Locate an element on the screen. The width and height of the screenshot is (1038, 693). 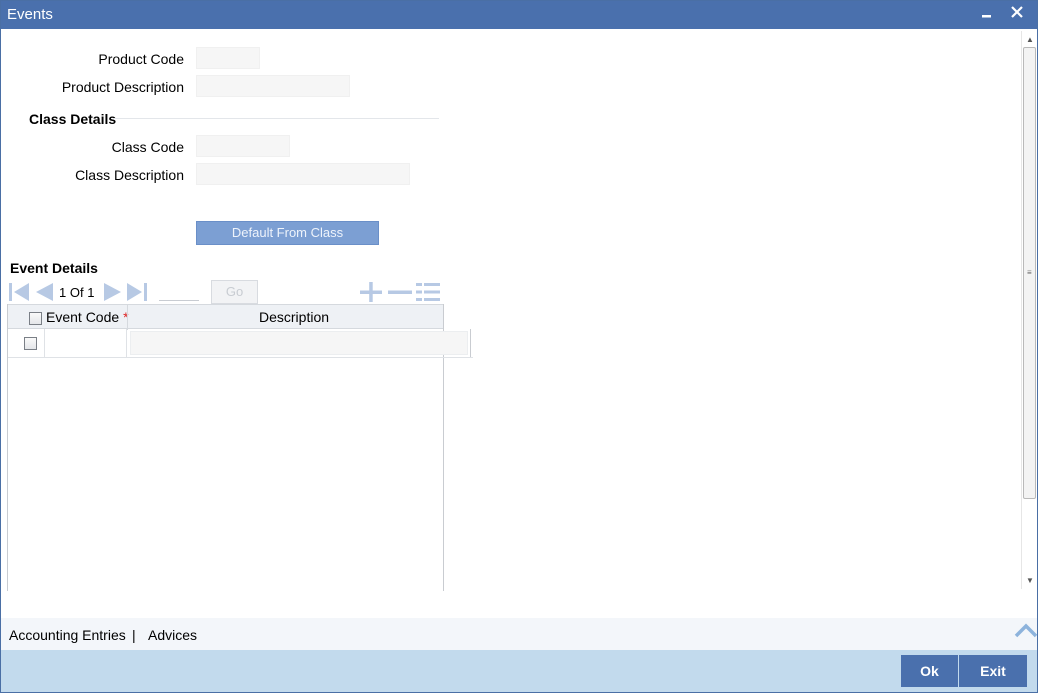
table-row is located at coordinates (240, 343).